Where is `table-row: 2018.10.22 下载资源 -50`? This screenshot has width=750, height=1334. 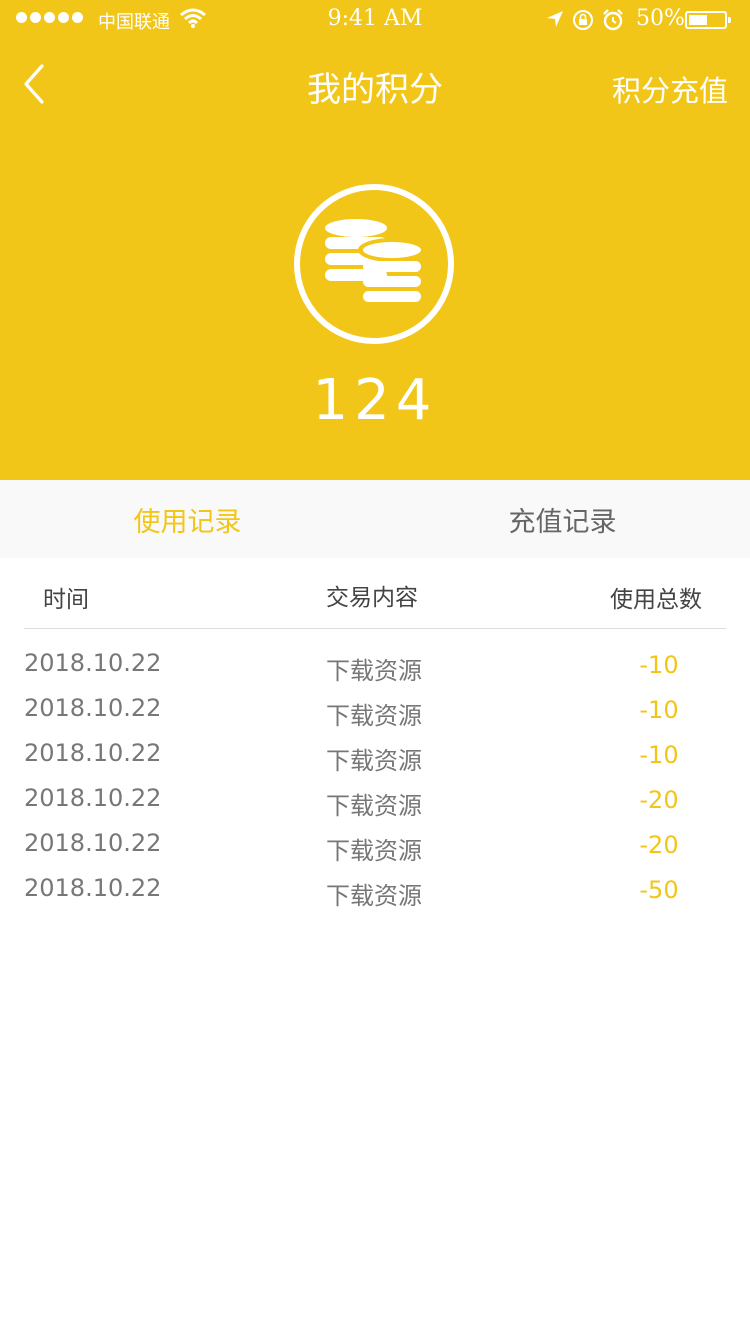 table-row: 2018.10.22 下载资源 -50 is located at coordinates (375, 892).